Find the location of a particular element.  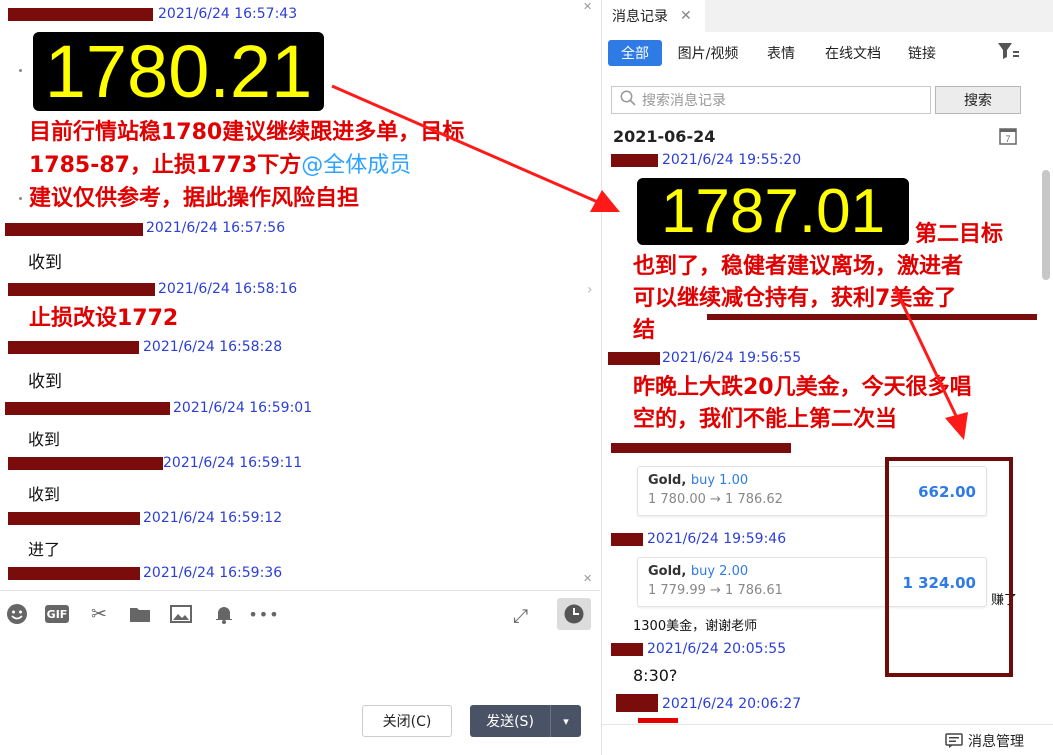

message-timestamp: 2021/6/24 20:05:55 is located at coordinates (717, 649).